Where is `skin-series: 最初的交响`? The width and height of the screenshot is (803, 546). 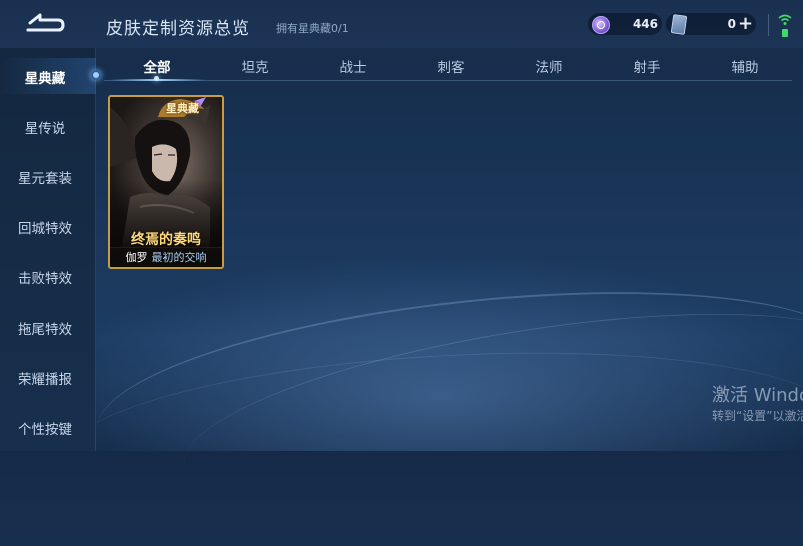 skin-series: 最初的交响 is located at coordinates (179, 257).